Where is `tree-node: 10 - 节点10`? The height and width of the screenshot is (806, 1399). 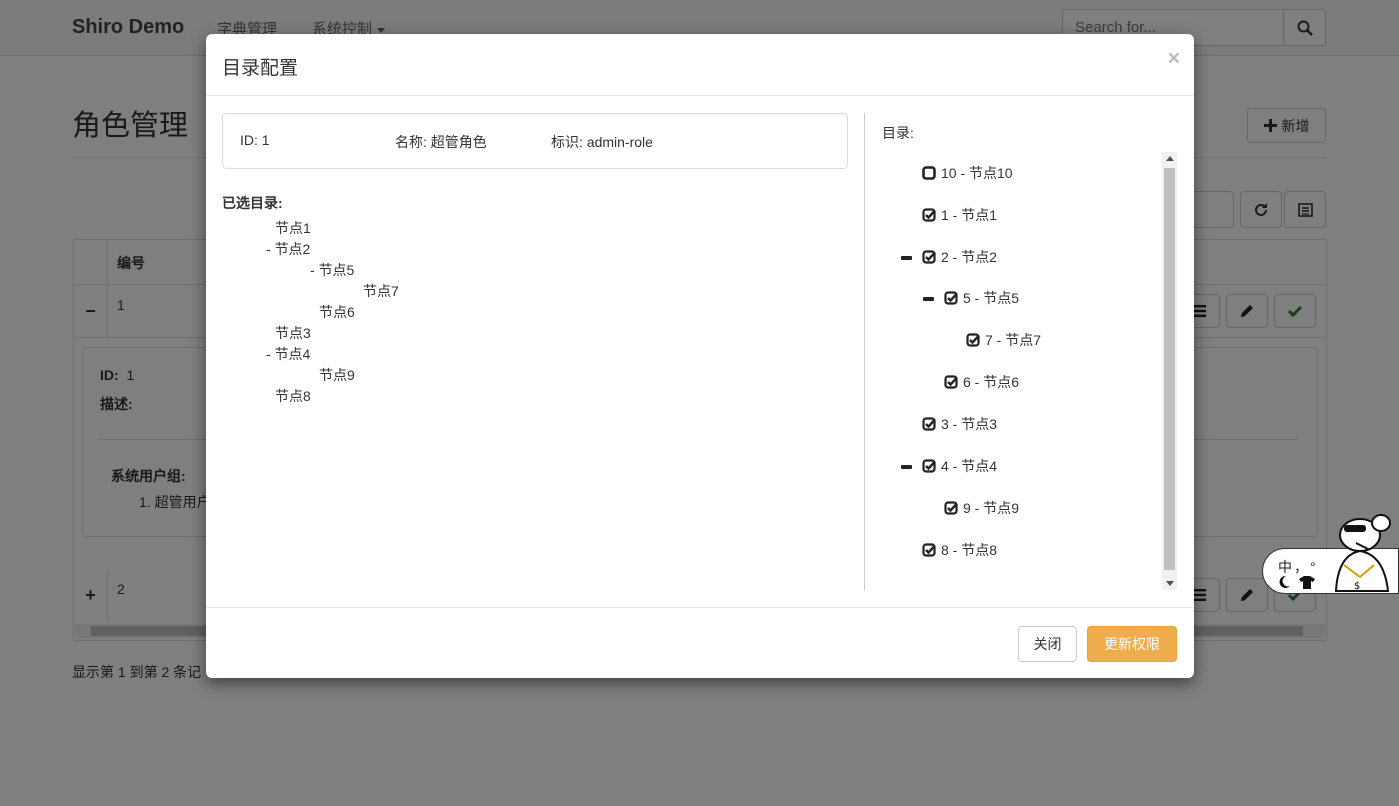 tree-node: 10 - 节点10 is located at coordinates (967, 173).